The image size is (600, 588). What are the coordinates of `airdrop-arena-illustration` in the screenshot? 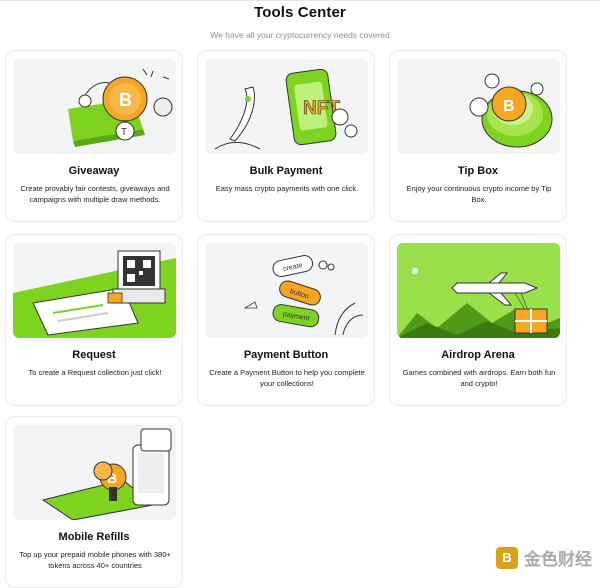 It's located at (478, 290).